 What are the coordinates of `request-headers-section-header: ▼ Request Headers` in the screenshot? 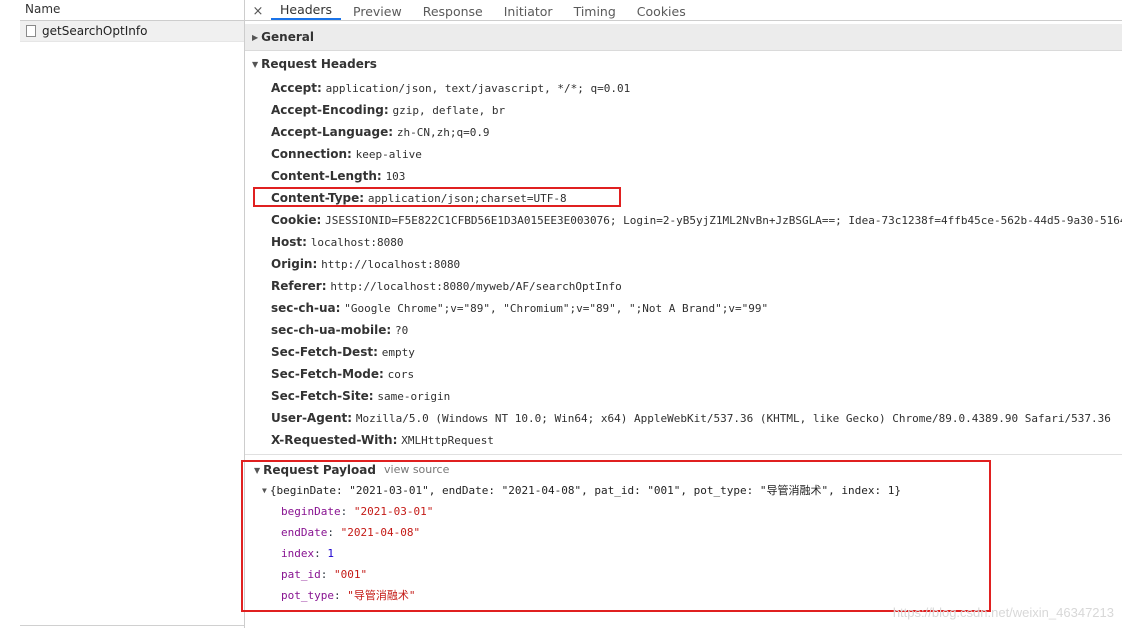 It's located at (683, 64).